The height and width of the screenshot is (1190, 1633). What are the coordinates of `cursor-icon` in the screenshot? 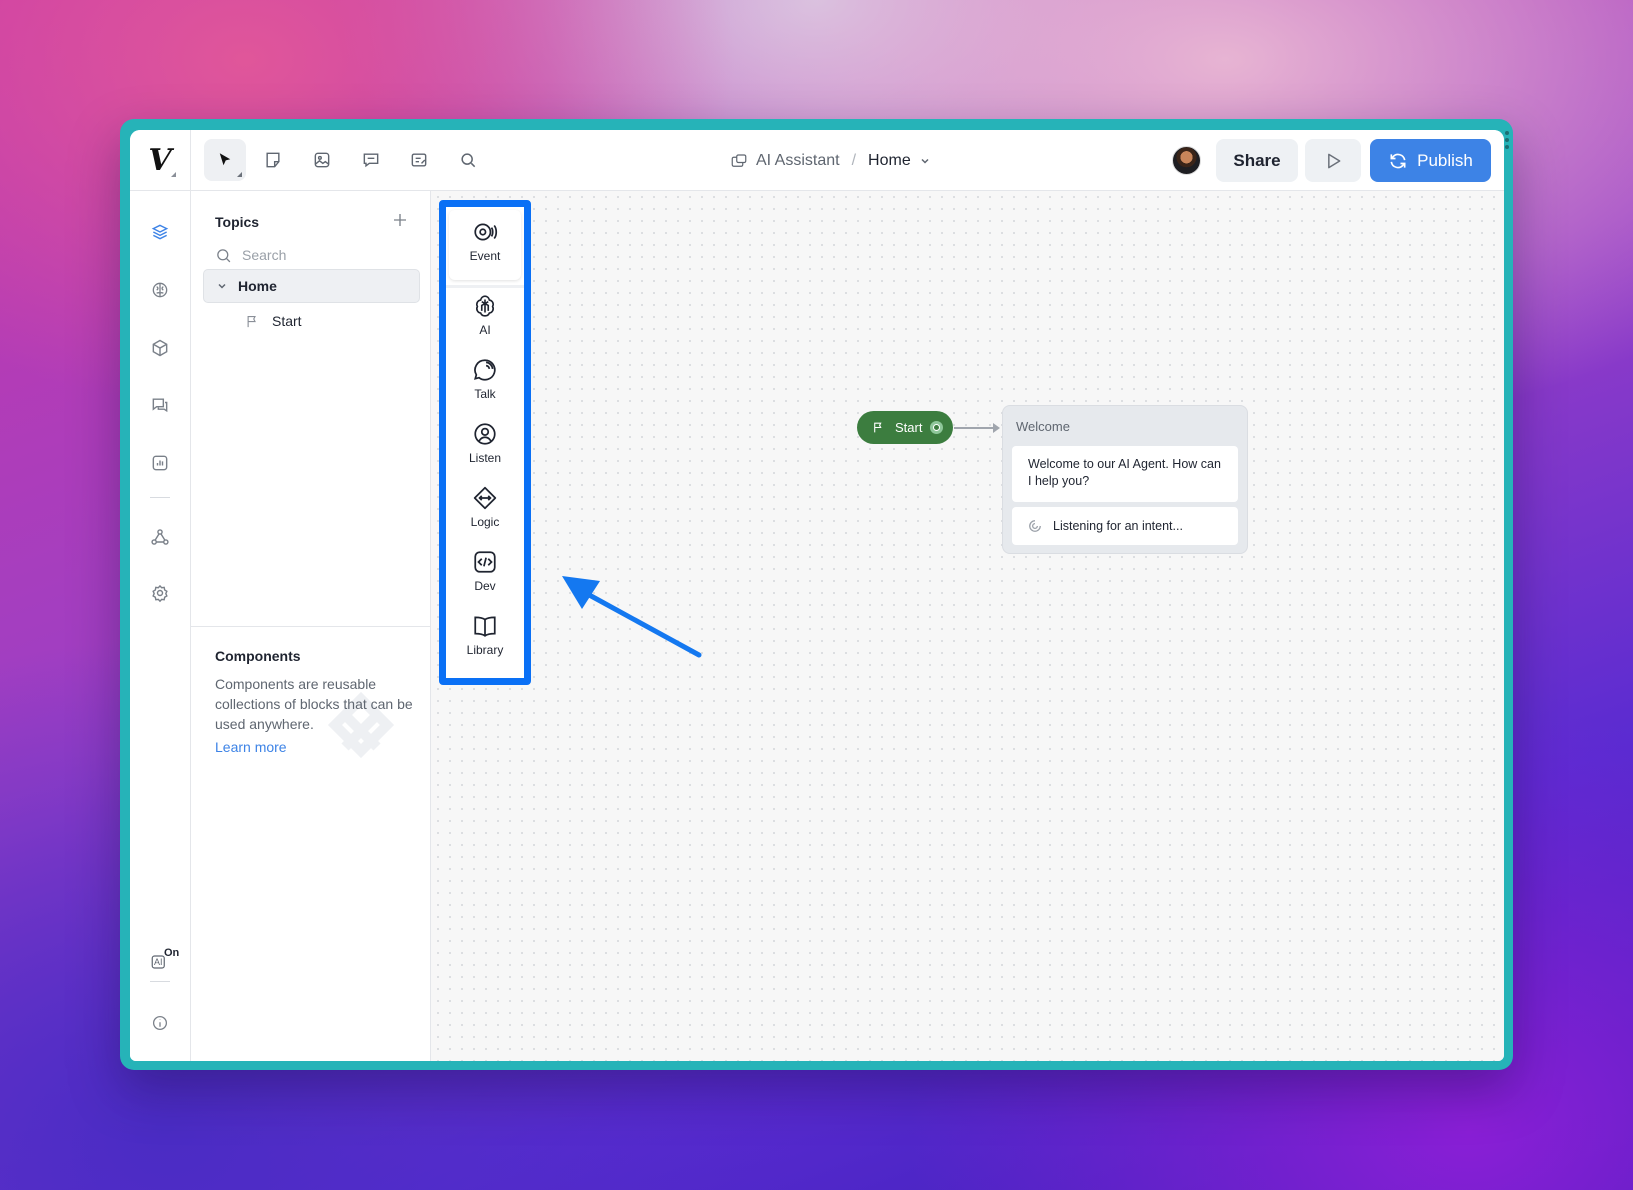 It's located at (225, 159).